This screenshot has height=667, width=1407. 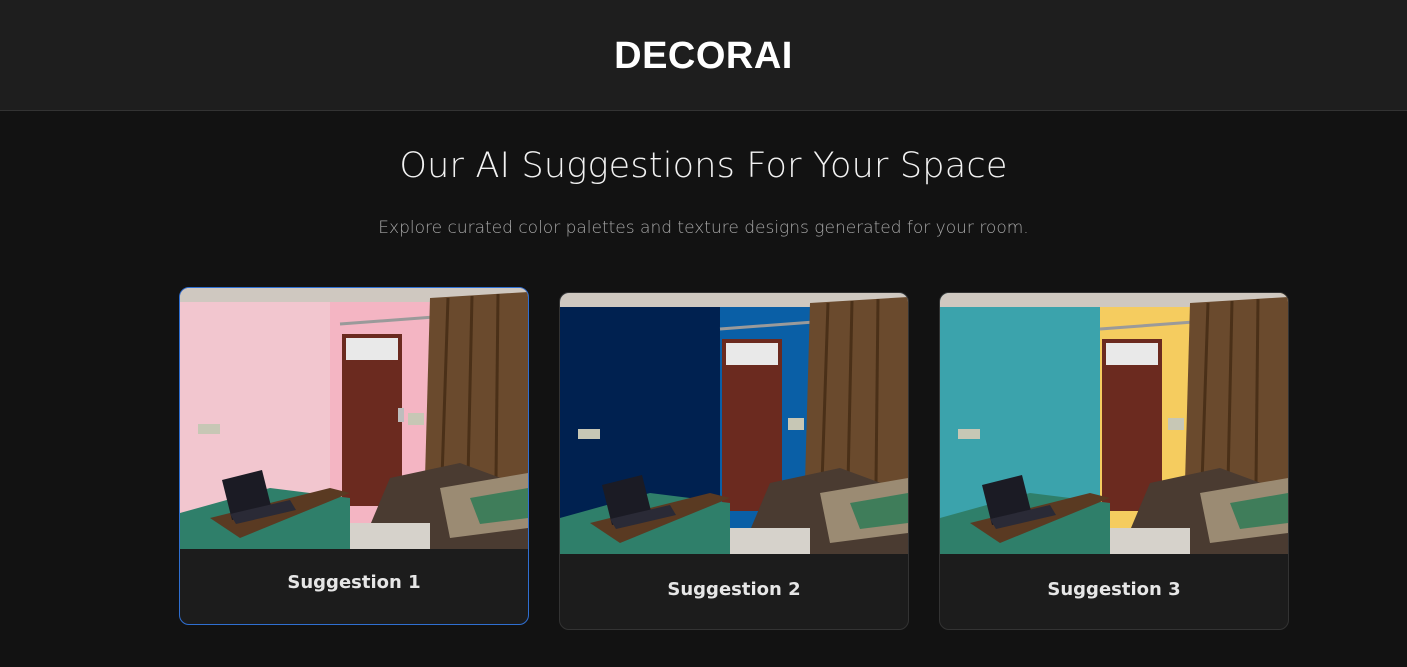 I want to click on suggestion-card-3: Suggestion 3, so click(x=1114, y=461).